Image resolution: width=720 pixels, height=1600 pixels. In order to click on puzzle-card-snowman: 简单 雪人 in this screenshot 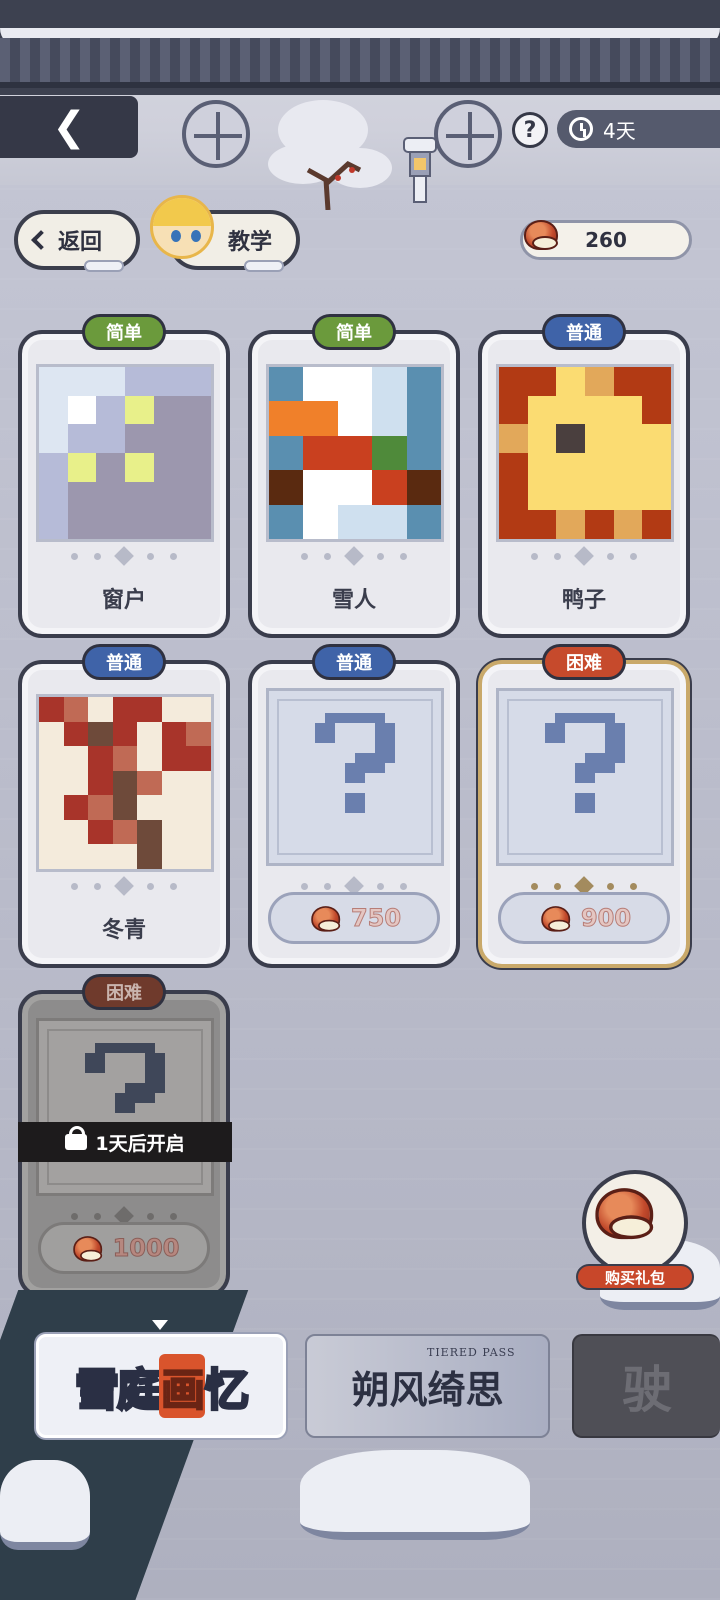, I will do `click(354, 476)`.